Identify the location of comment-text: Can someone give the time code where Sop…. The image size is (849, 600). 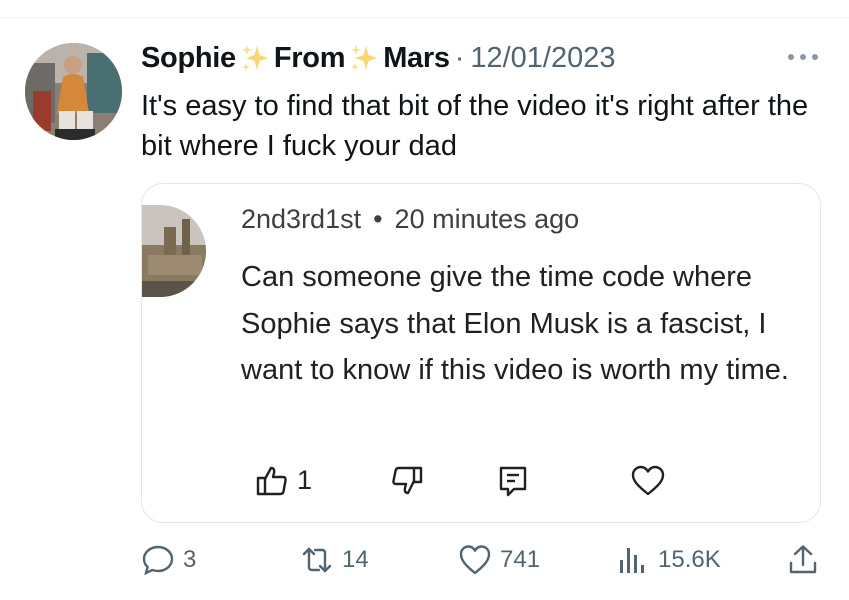
(515, 323).